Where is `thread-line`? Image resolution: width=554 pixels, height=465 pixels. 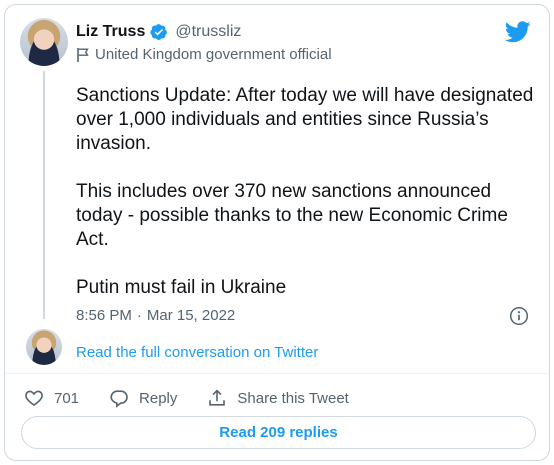 thread-line is located at coordinates (44, 195).